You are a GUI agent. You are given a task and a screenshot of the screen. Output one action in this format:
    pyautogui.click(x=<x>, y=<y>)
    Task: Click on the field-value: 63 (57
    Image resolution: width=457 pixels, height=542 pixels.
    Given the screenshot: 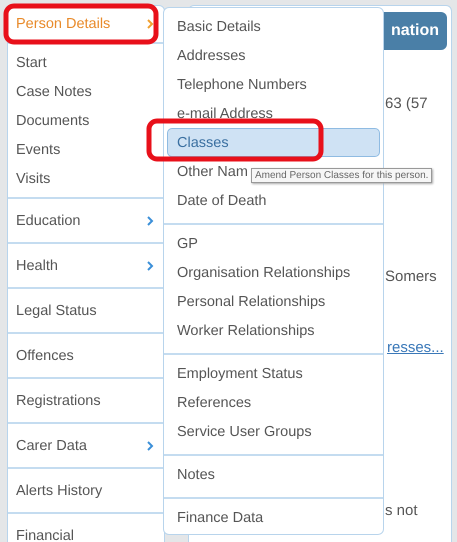 What is the action you would take?
    pyautogui.click(x=406, y=103)
    